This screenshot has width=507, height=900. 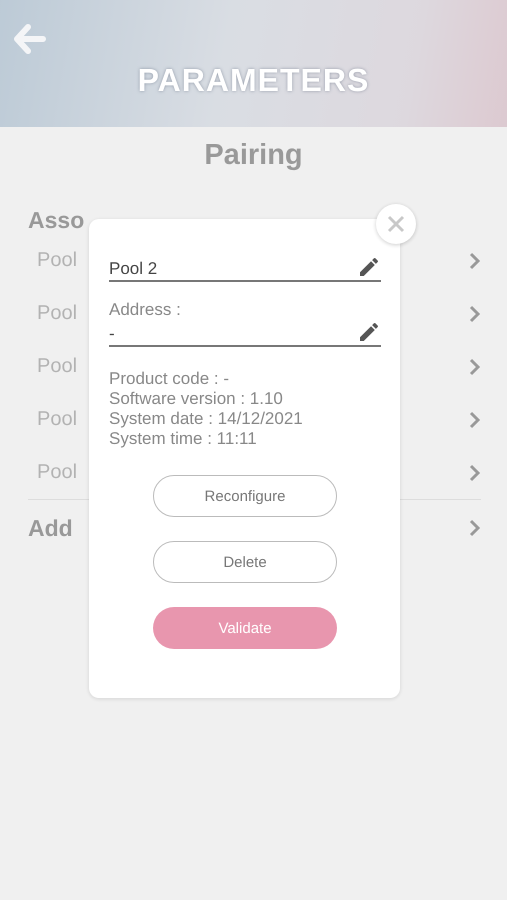 I want to click on name-field: Pool 2, so click(x=245, y=267).